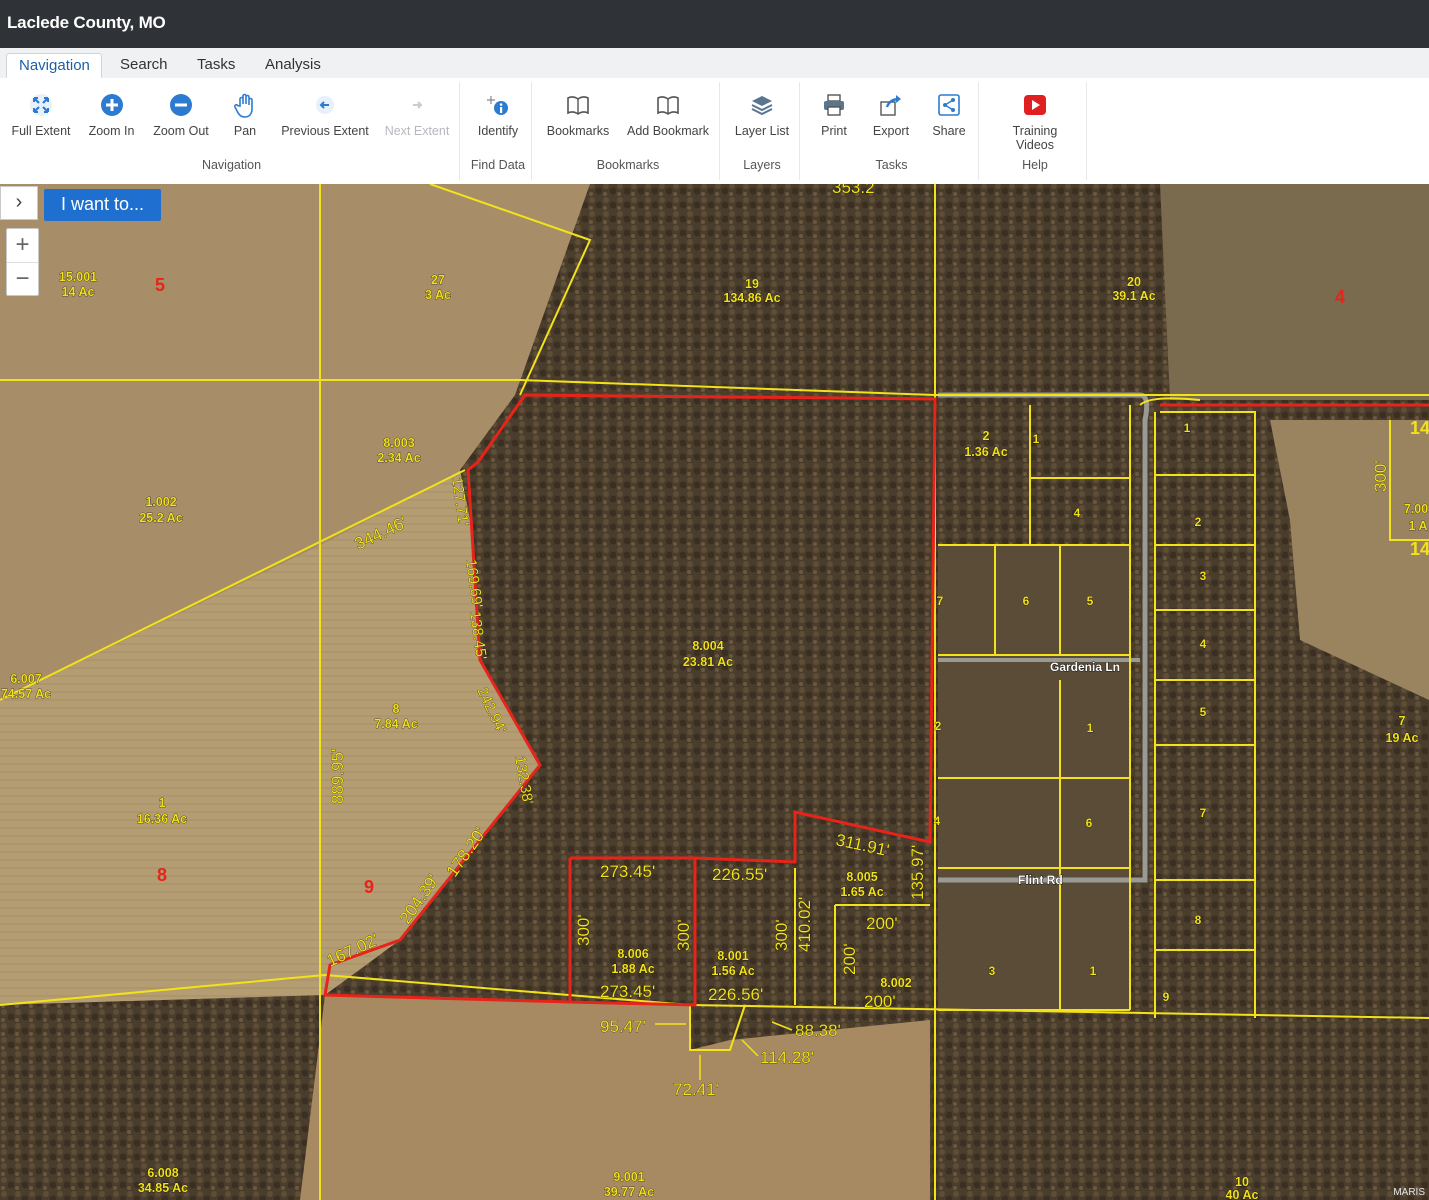 The height and width of the screenshot is (1200, 1429). Describe the element at coordinates (160, 518) in the screenshot. I see `parcel-acres: 25.2 Ac` at that location.